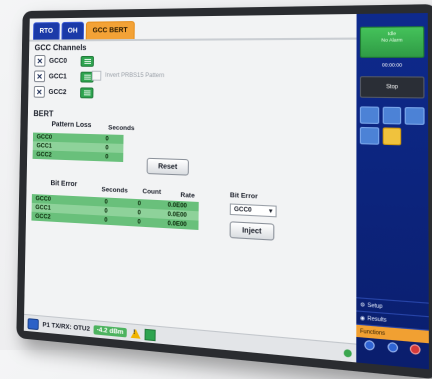 Image resolution: width=432 pixels, height=379 pixels. I want to click on pattern-loss-table: GCC0 0 GCC1 0 GCC2 0, so click(78, 147).